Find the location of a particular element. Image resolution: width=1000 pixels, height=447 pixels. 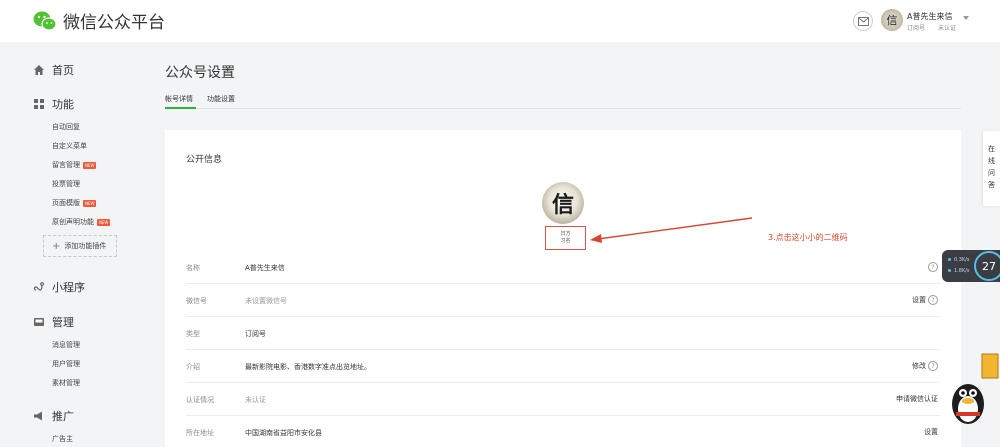

add-plugin-button: + 添加功能插件 is located at coordinates (80, 246).